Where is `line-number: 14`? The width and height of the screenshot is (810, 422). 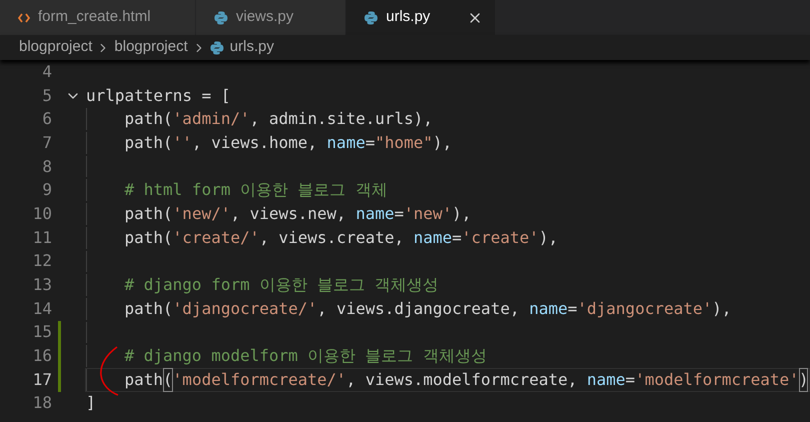
line-number: 14 is located at coordinates (42, 309).